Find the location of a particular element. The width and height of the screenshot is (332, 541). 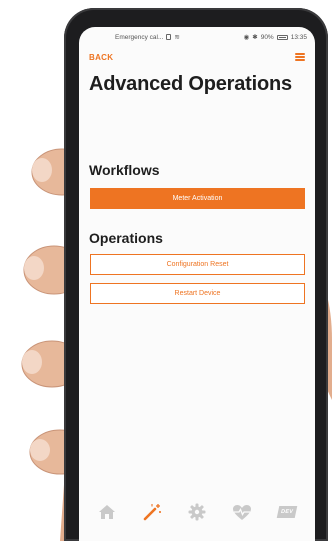

magic-wand-icon is located at coordinates (152, 512).